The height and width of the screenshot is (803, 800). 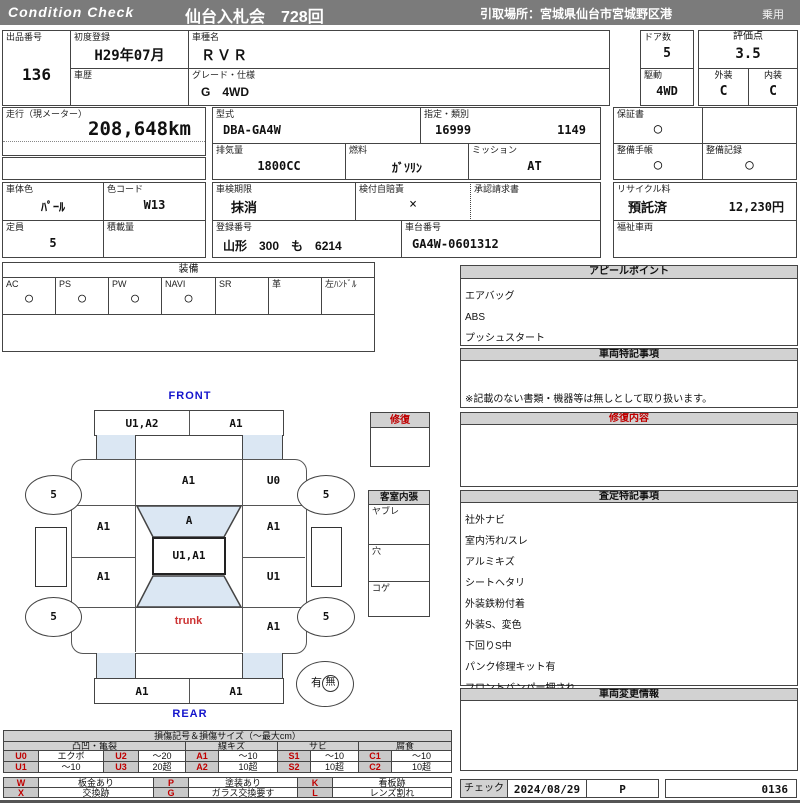 I want to click on wheel-rear-right: 5, so click(x=326, y=617).